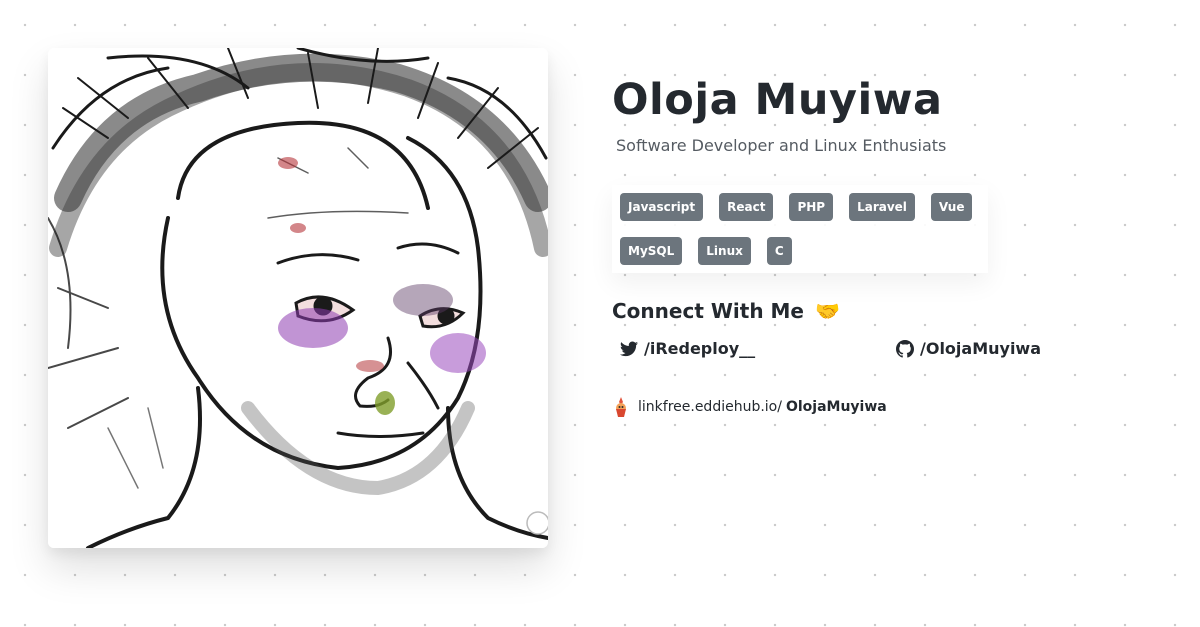 This screenshot has width=1200, height=627. I want to click on skill-badge: C, so click(779, 251).